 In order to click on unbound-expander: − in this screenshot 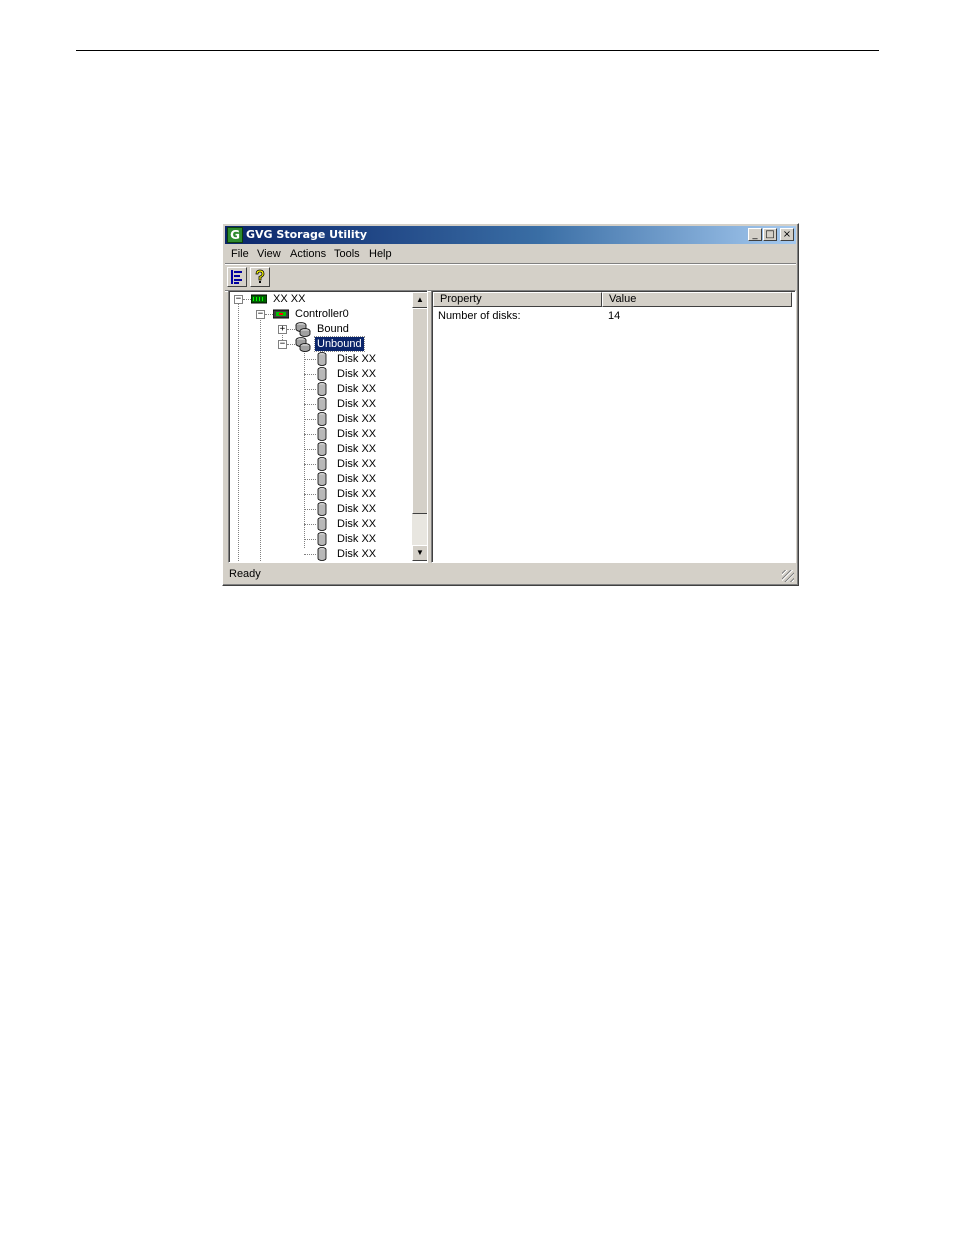, I will do `click(282, 344)`.